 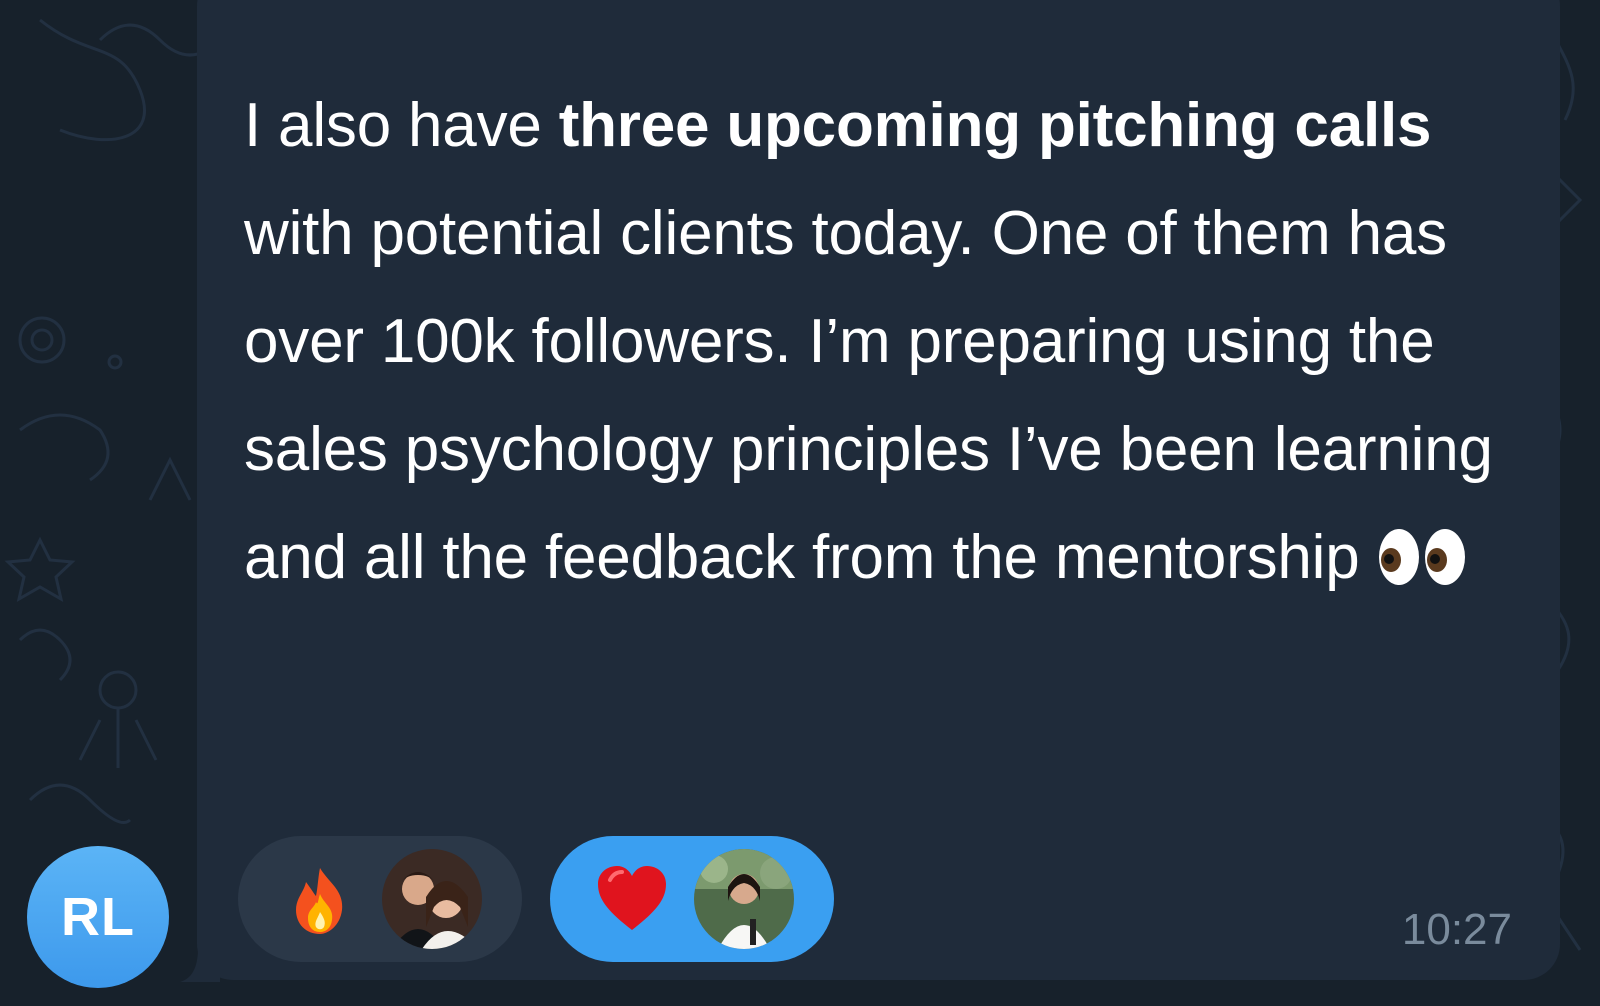 I want to click on sender-initials: RL, so click(x=98, y=917).